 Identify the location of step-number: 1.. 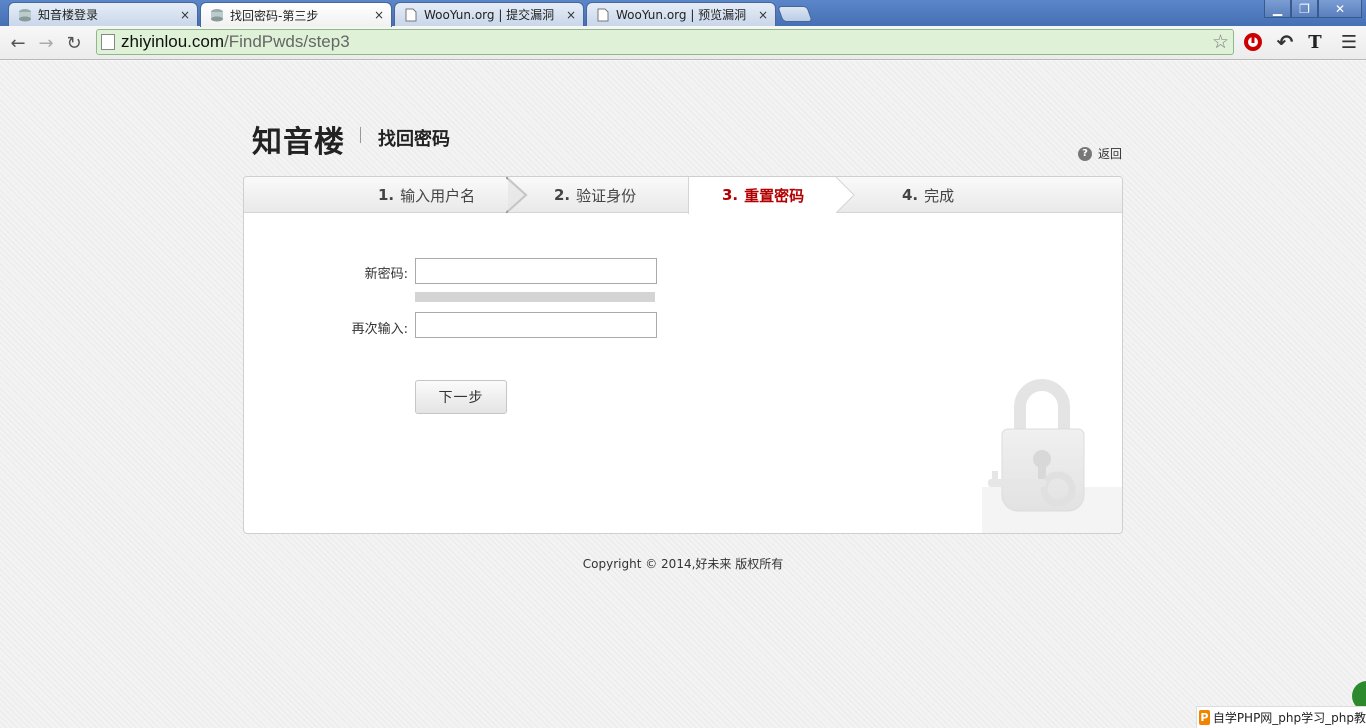
(386, 195).